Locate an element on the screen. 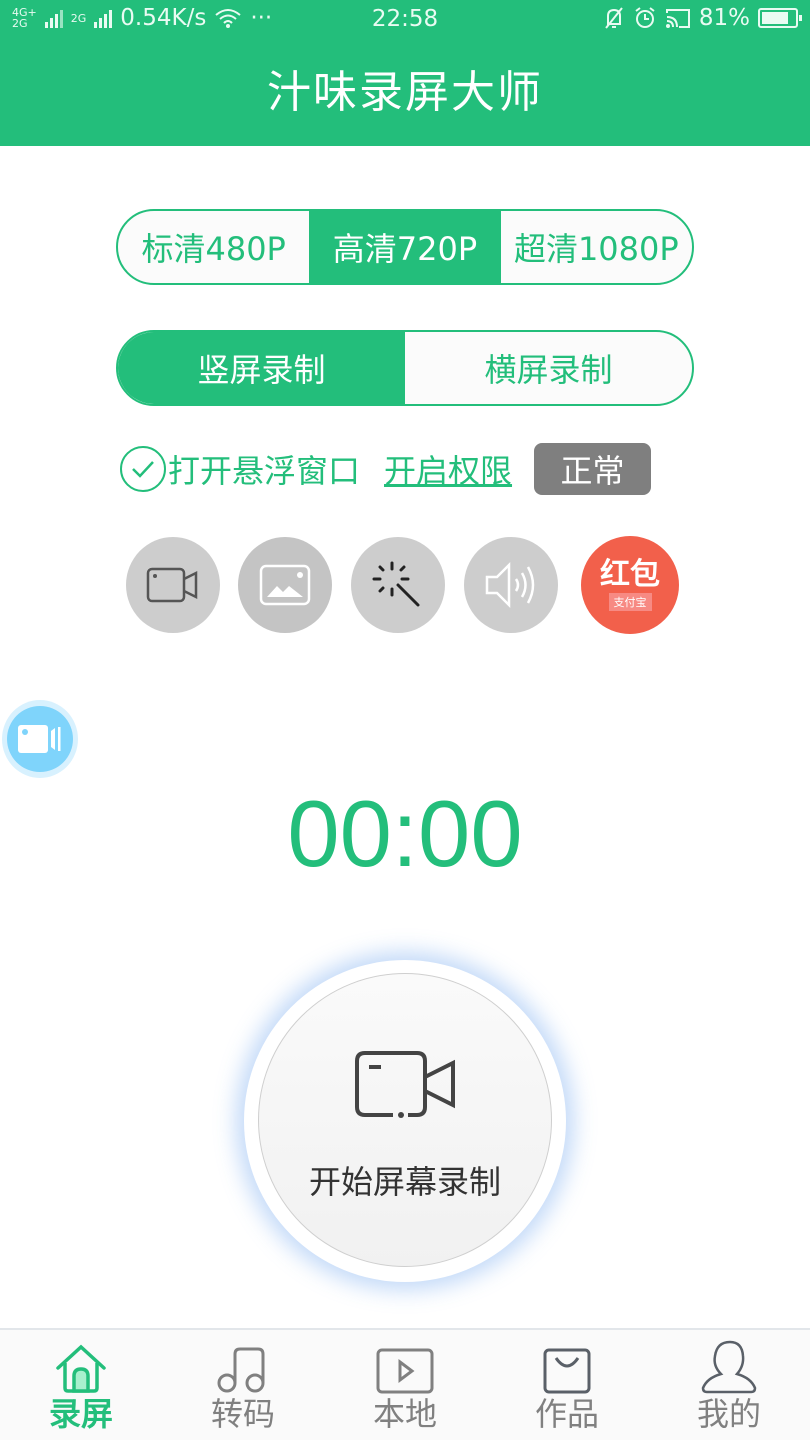  tool-row: 红包 支付宝 is located at coordinates (403, 585).